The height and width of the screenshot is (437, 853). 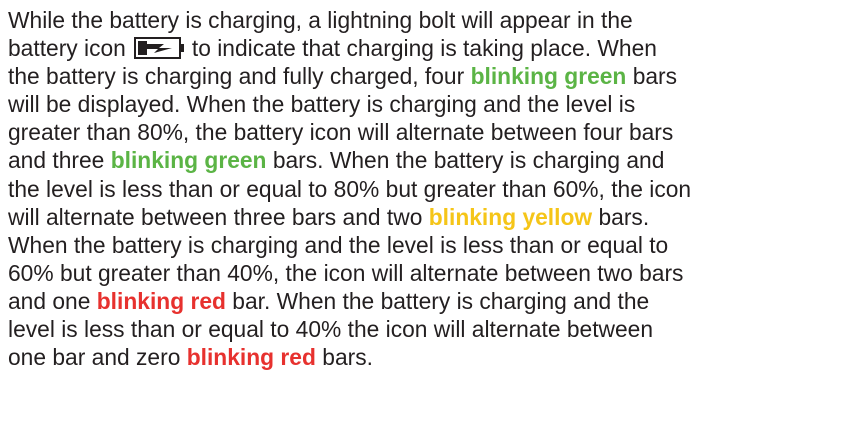 I want to click on text-span: battery icon, so click(x=67, y=48).